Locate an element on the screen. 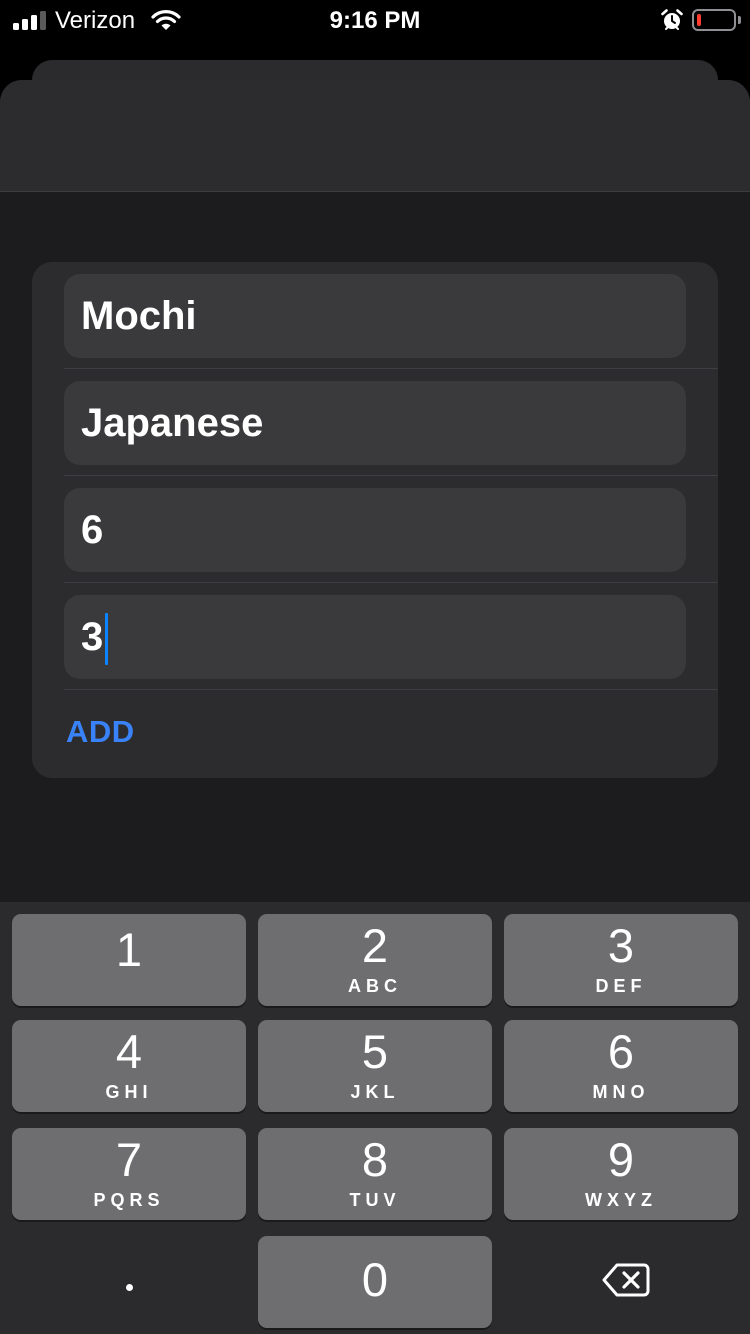 This screenshot has height=1334, width=750. key-6: 6 MNO is located at coordinates (621, 1066).